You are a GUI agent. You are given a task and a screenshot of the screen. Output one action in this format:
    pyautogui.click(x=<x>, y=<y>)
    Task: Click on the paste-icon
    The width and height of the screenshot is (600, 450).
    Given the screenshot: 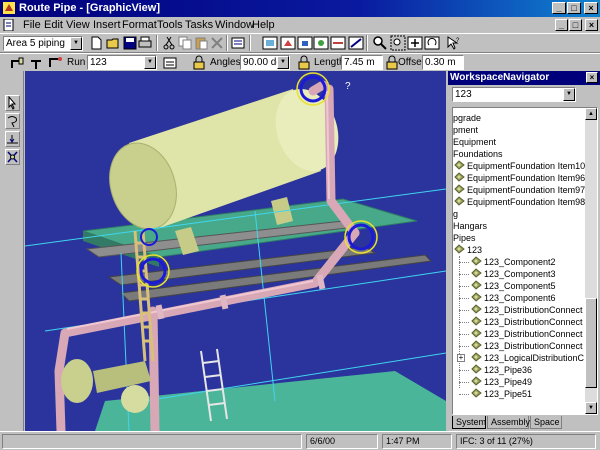 What is the action you would take?
    pyautogui.click(x=201, y=43)
    